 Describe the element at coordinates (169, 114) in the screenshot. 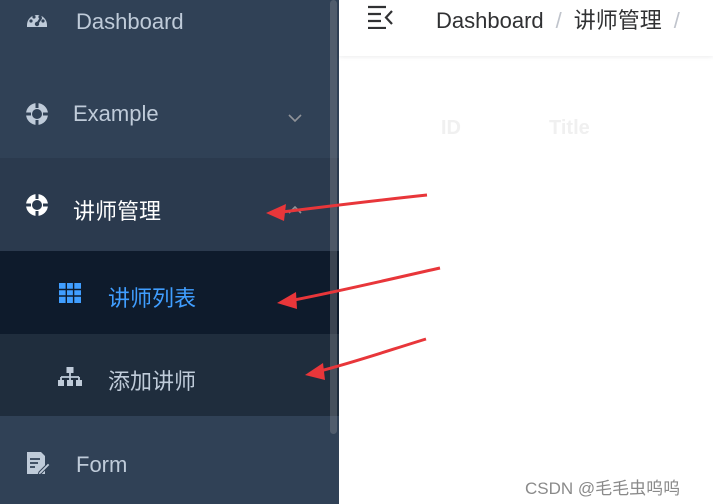

I see `sidebar-item-example: Example` at that location.